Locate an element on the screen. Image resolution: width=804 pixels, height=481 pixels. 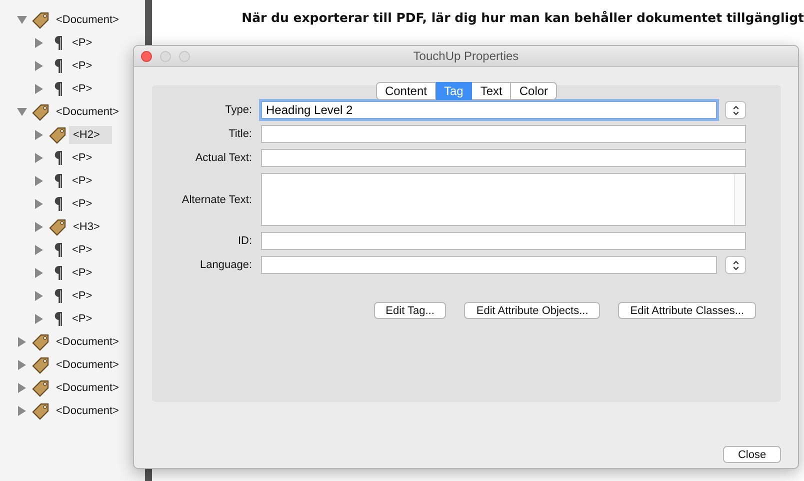
field-label: Language: is located at coordinates (226, 265).